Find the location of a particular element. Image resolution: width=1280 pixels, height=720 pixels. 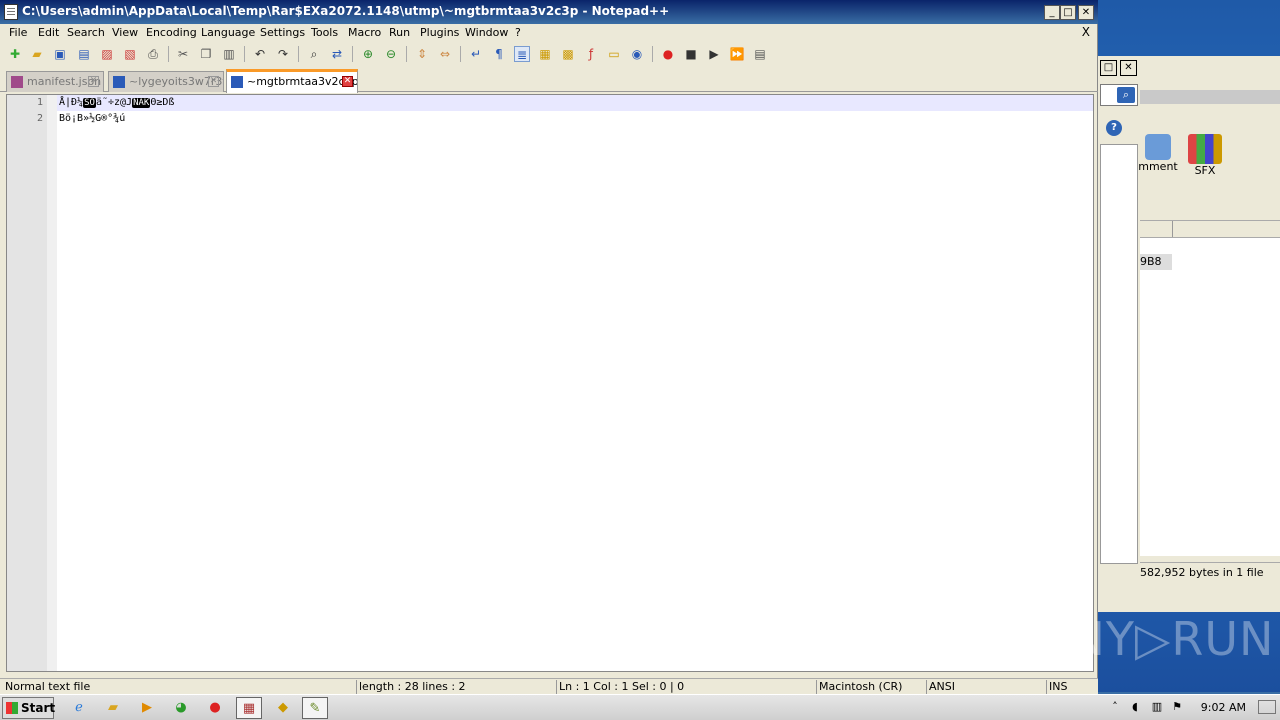

replace-icon: ⇄ is located at coordinates (337, 54).